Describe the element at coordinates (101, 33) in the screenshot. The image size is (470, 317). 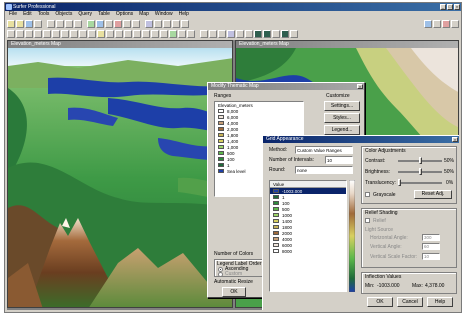
I see `symbol-icon` at that location.